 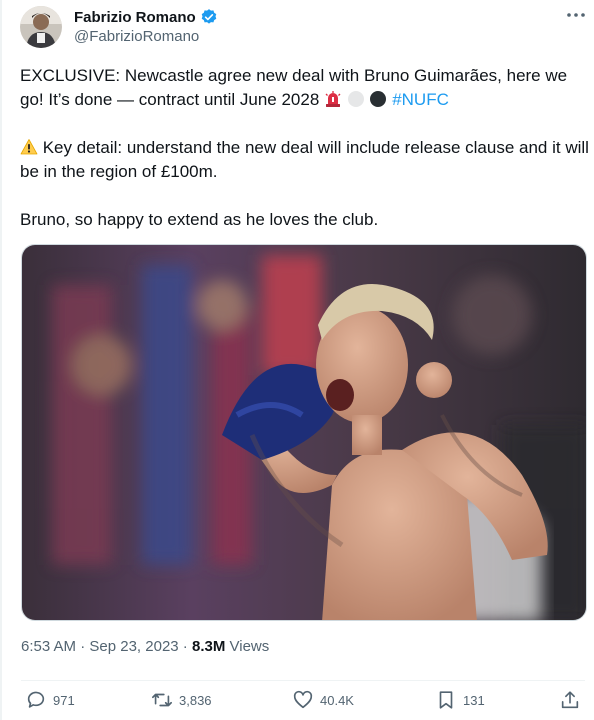 I want to click on share-button, so click(x=570, y=700).